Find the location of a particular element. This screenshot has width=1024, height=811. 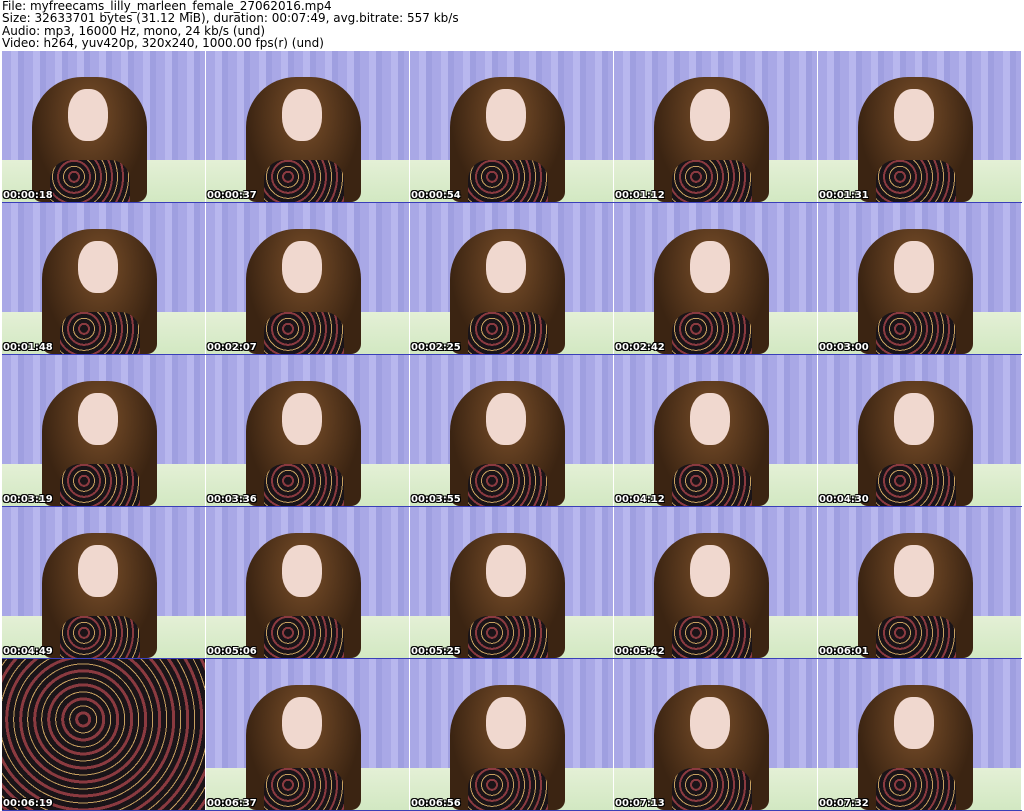

video-thumbnail: 00:06:37 is located at coordinates (307, 734).